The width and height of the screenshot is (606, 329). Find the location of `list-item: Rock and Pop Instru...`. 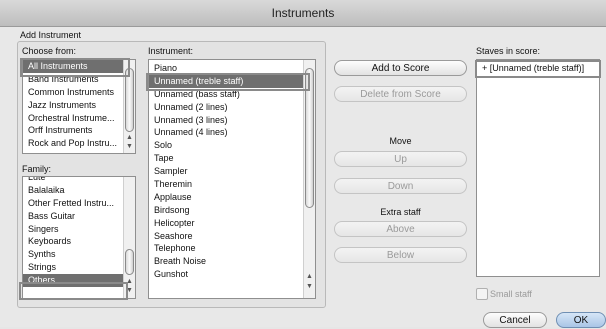

list-item: Rock and Pop Instru... is located at coordinates (79, 143).